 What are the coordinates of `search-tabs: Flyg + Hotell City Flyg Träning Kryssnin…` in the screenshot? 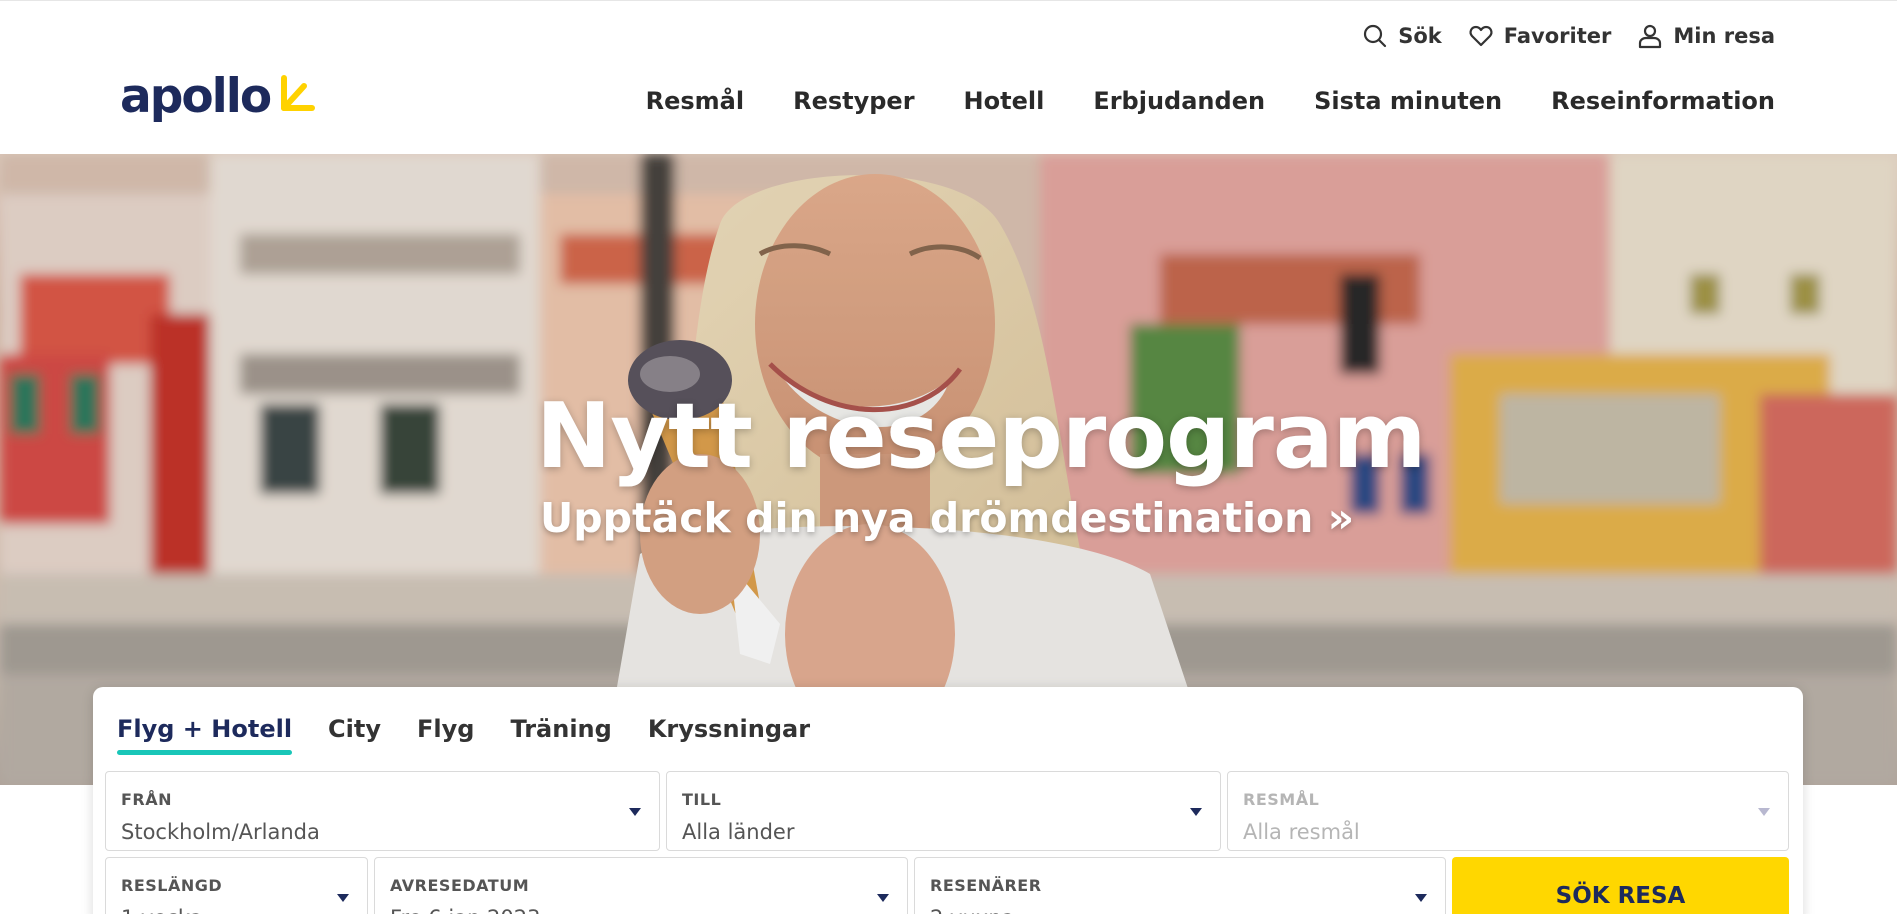 It's located at (481, 735).